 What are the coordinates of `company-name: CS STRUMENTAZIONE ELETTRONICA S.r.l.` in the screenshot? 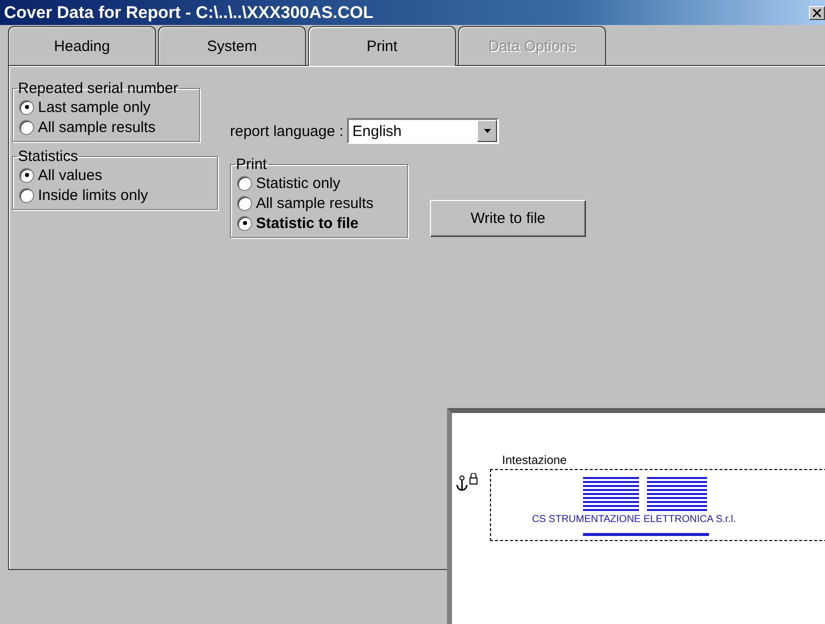 It's located at (634, 519).